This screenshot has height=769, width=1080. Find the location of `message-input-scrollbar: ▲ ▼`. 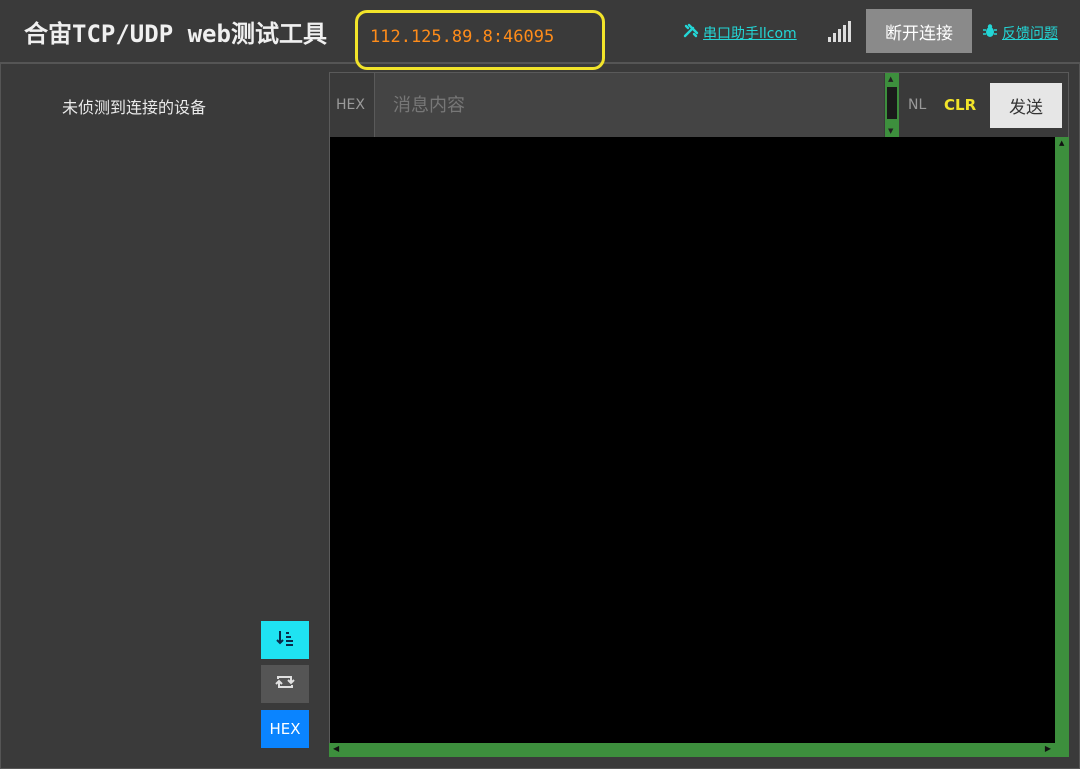

message-input-scrollbar: ▲ ▼ is located at coordinates (892, 105).